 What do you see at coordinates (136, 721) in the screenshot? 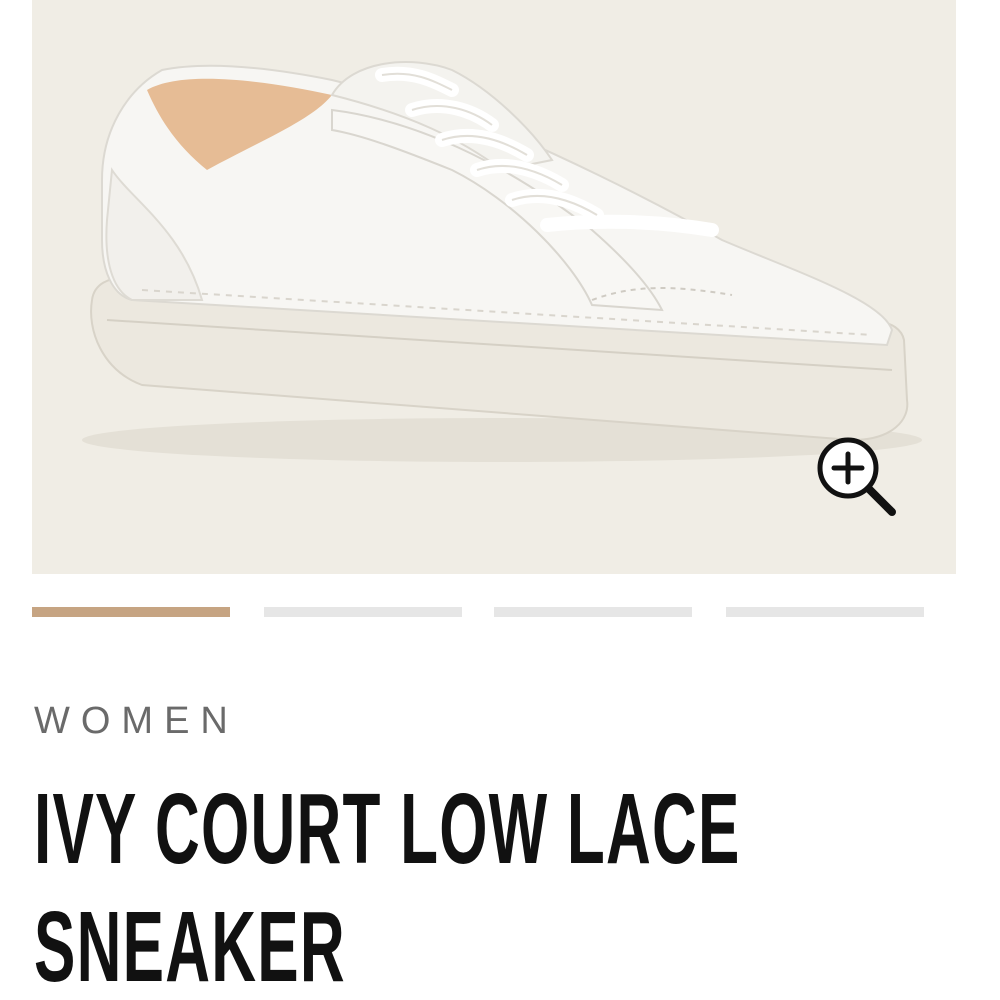
I see `product-category: WOMEN` at bounding box center [136, 721].